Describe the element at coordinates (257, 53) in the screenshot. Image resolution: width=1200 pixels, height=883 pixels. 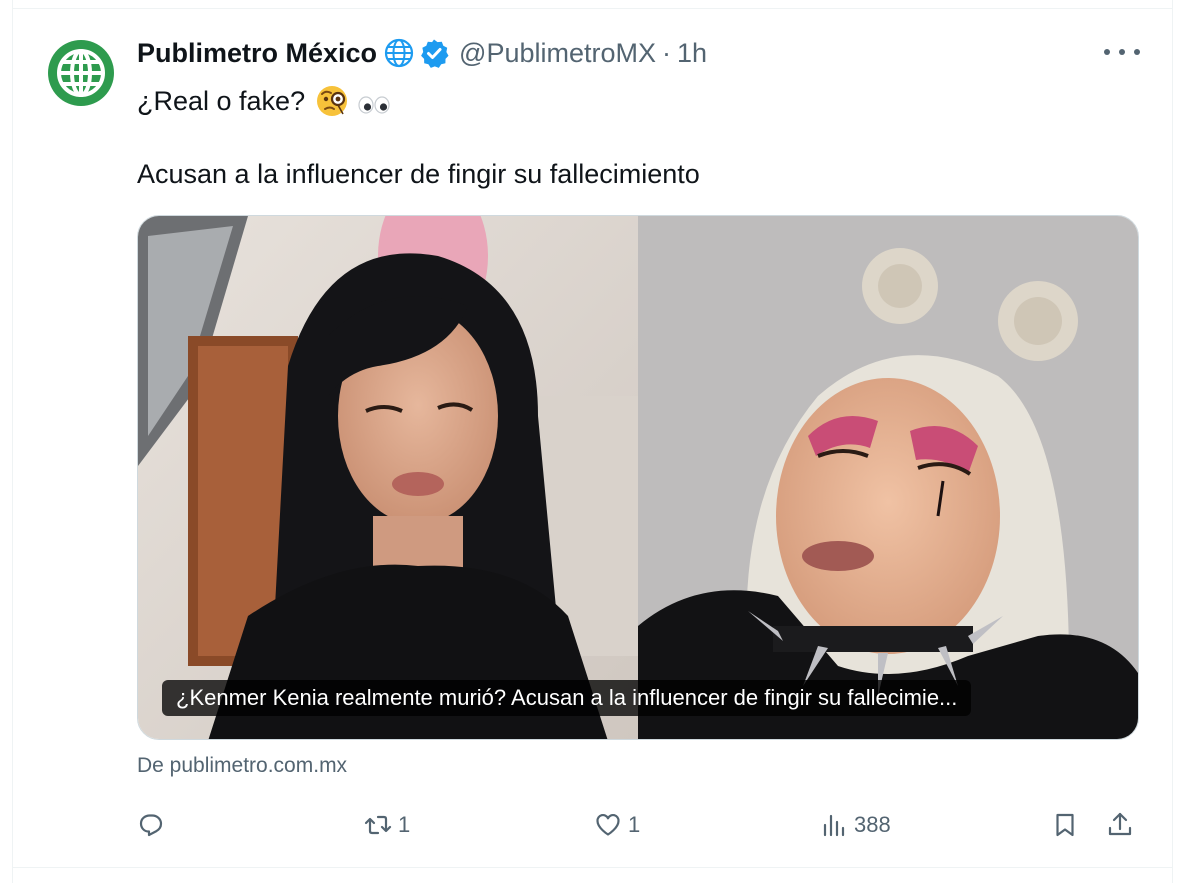
I see `author-name: Publimetro México` at that location.